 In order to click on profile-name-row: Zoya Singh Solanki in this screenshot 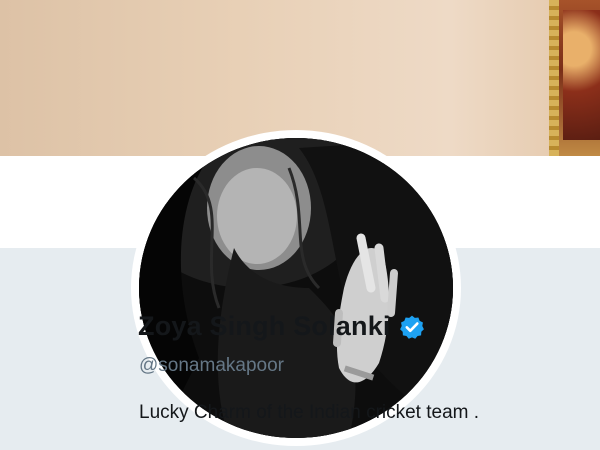, I will do `click(281, 326)`.